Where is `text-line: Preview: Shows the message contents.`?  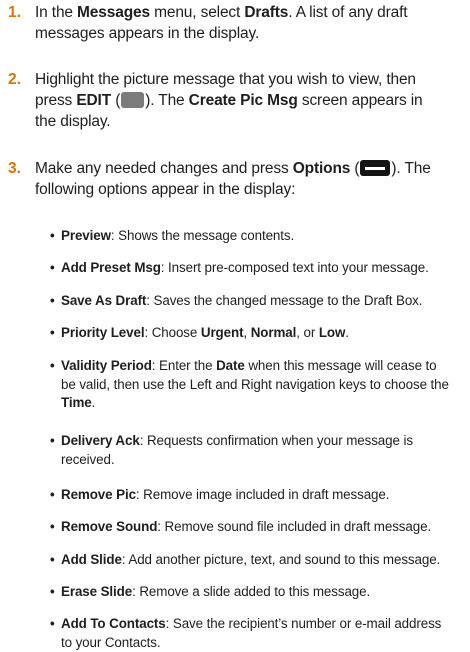
text-line: Preview: Shows the message contents. is located at coordinates (264, 236).